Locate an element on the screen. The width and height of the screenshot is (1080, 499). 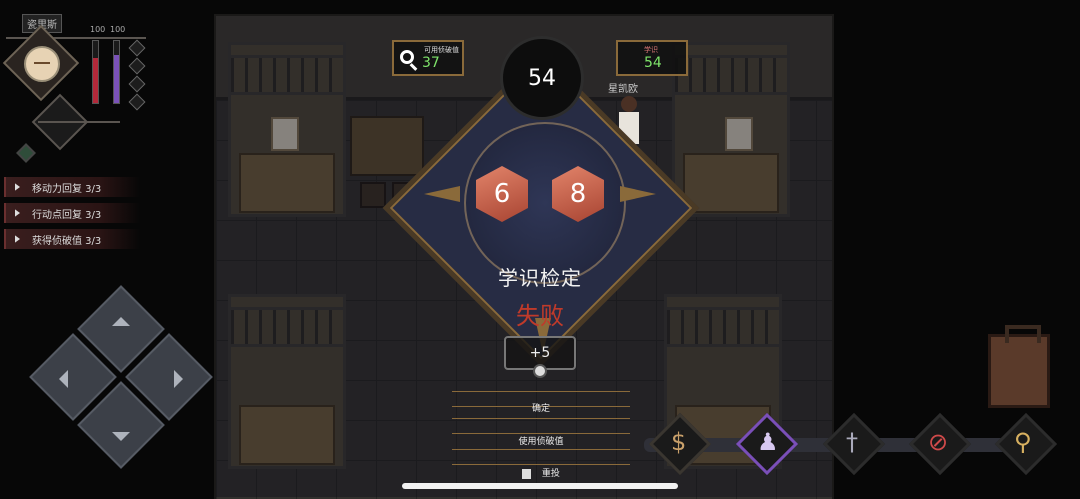
clue-points-box: 可用侦破值 37 is located at coordinates (428, 58).